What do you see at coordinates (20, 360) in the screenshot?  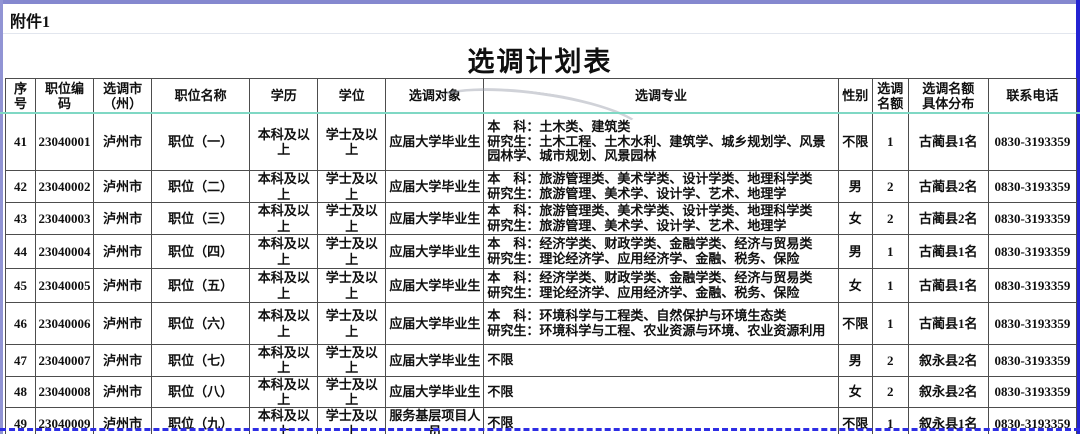 I see `cell-seq: 47` at bounding box center [20, 360].